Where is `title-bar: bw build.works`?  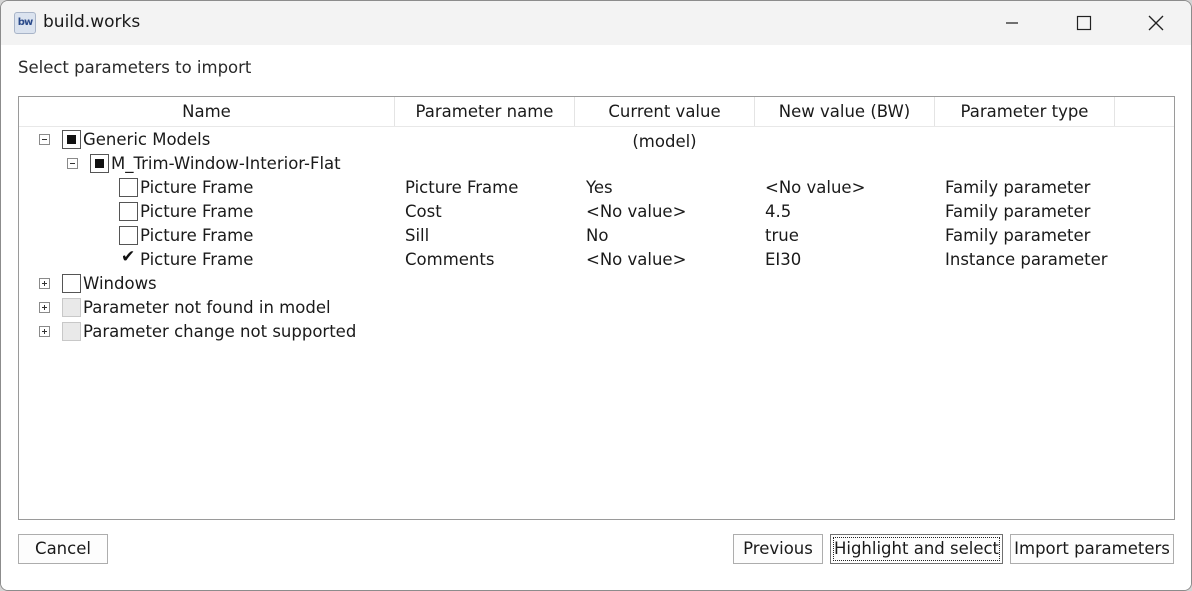
title-bar: bw build.works is located at coordinates (596, 23).